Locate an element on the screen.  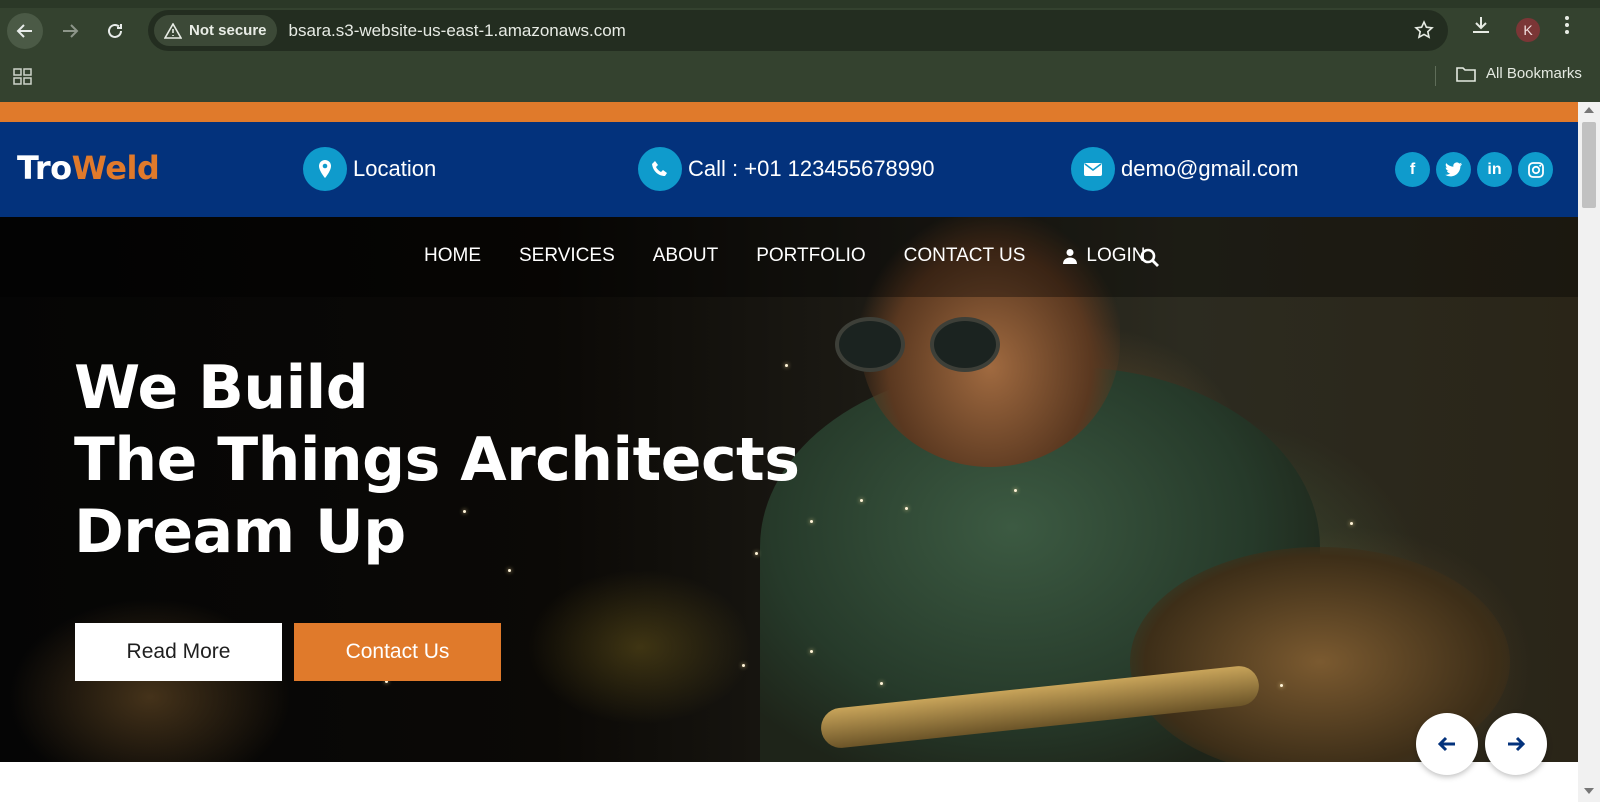
more-menu-button is located at coordinates (1567, 27).